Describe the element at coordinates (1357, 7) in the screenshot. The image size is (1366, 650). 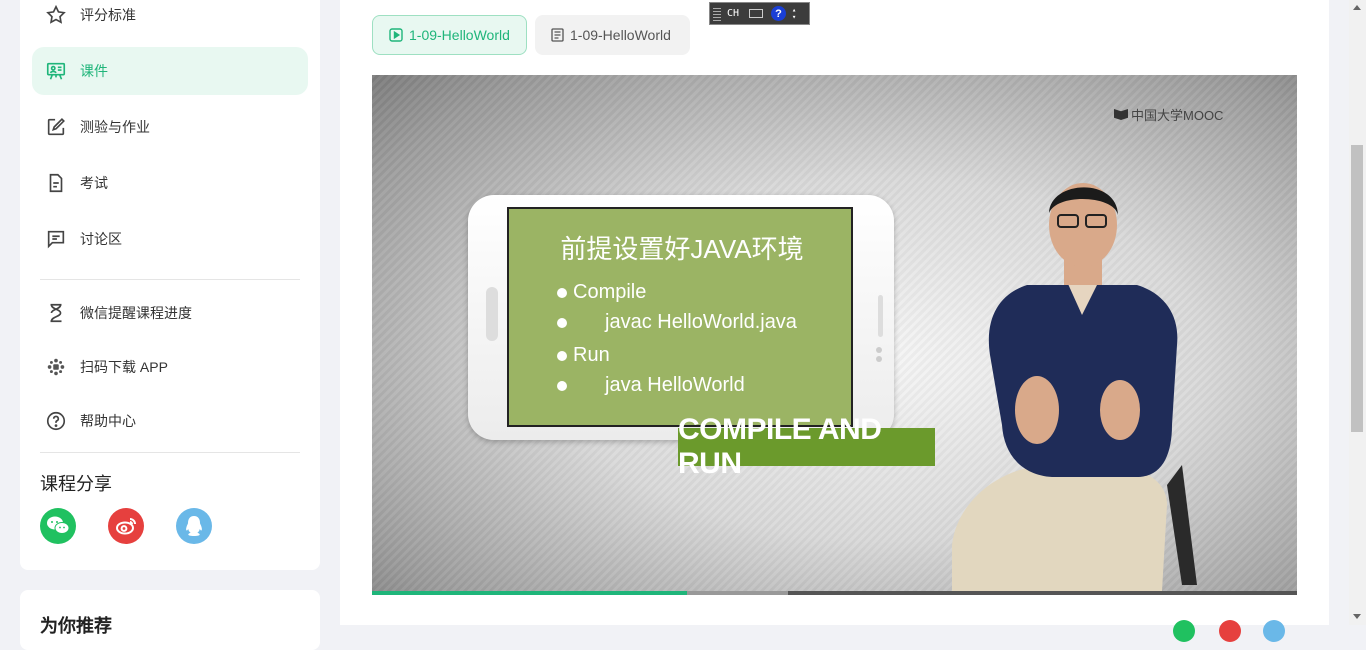
I see `scroll-up-arrow` at that location.